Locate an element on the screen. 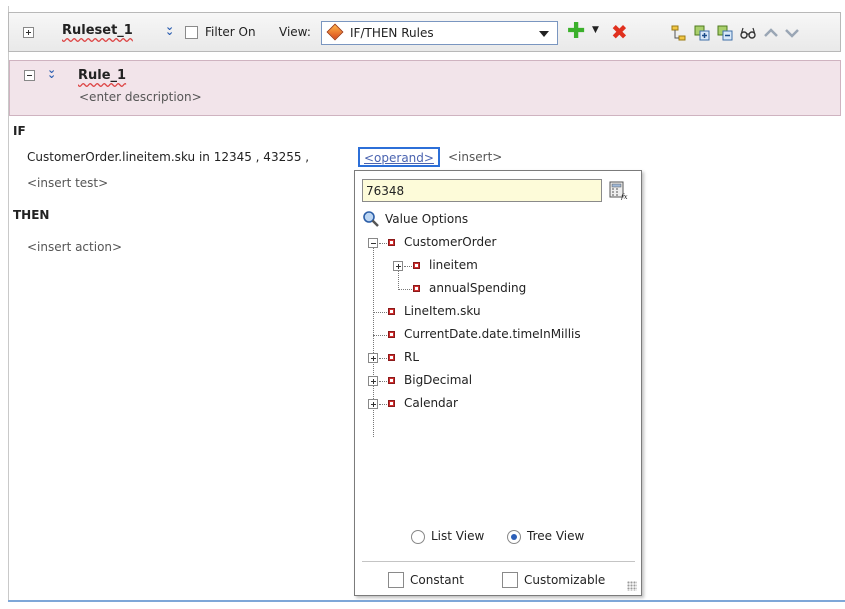 The height and width of the screenshot is (609, 845). insert-link: <insert> is located at coordinates (475, 157).